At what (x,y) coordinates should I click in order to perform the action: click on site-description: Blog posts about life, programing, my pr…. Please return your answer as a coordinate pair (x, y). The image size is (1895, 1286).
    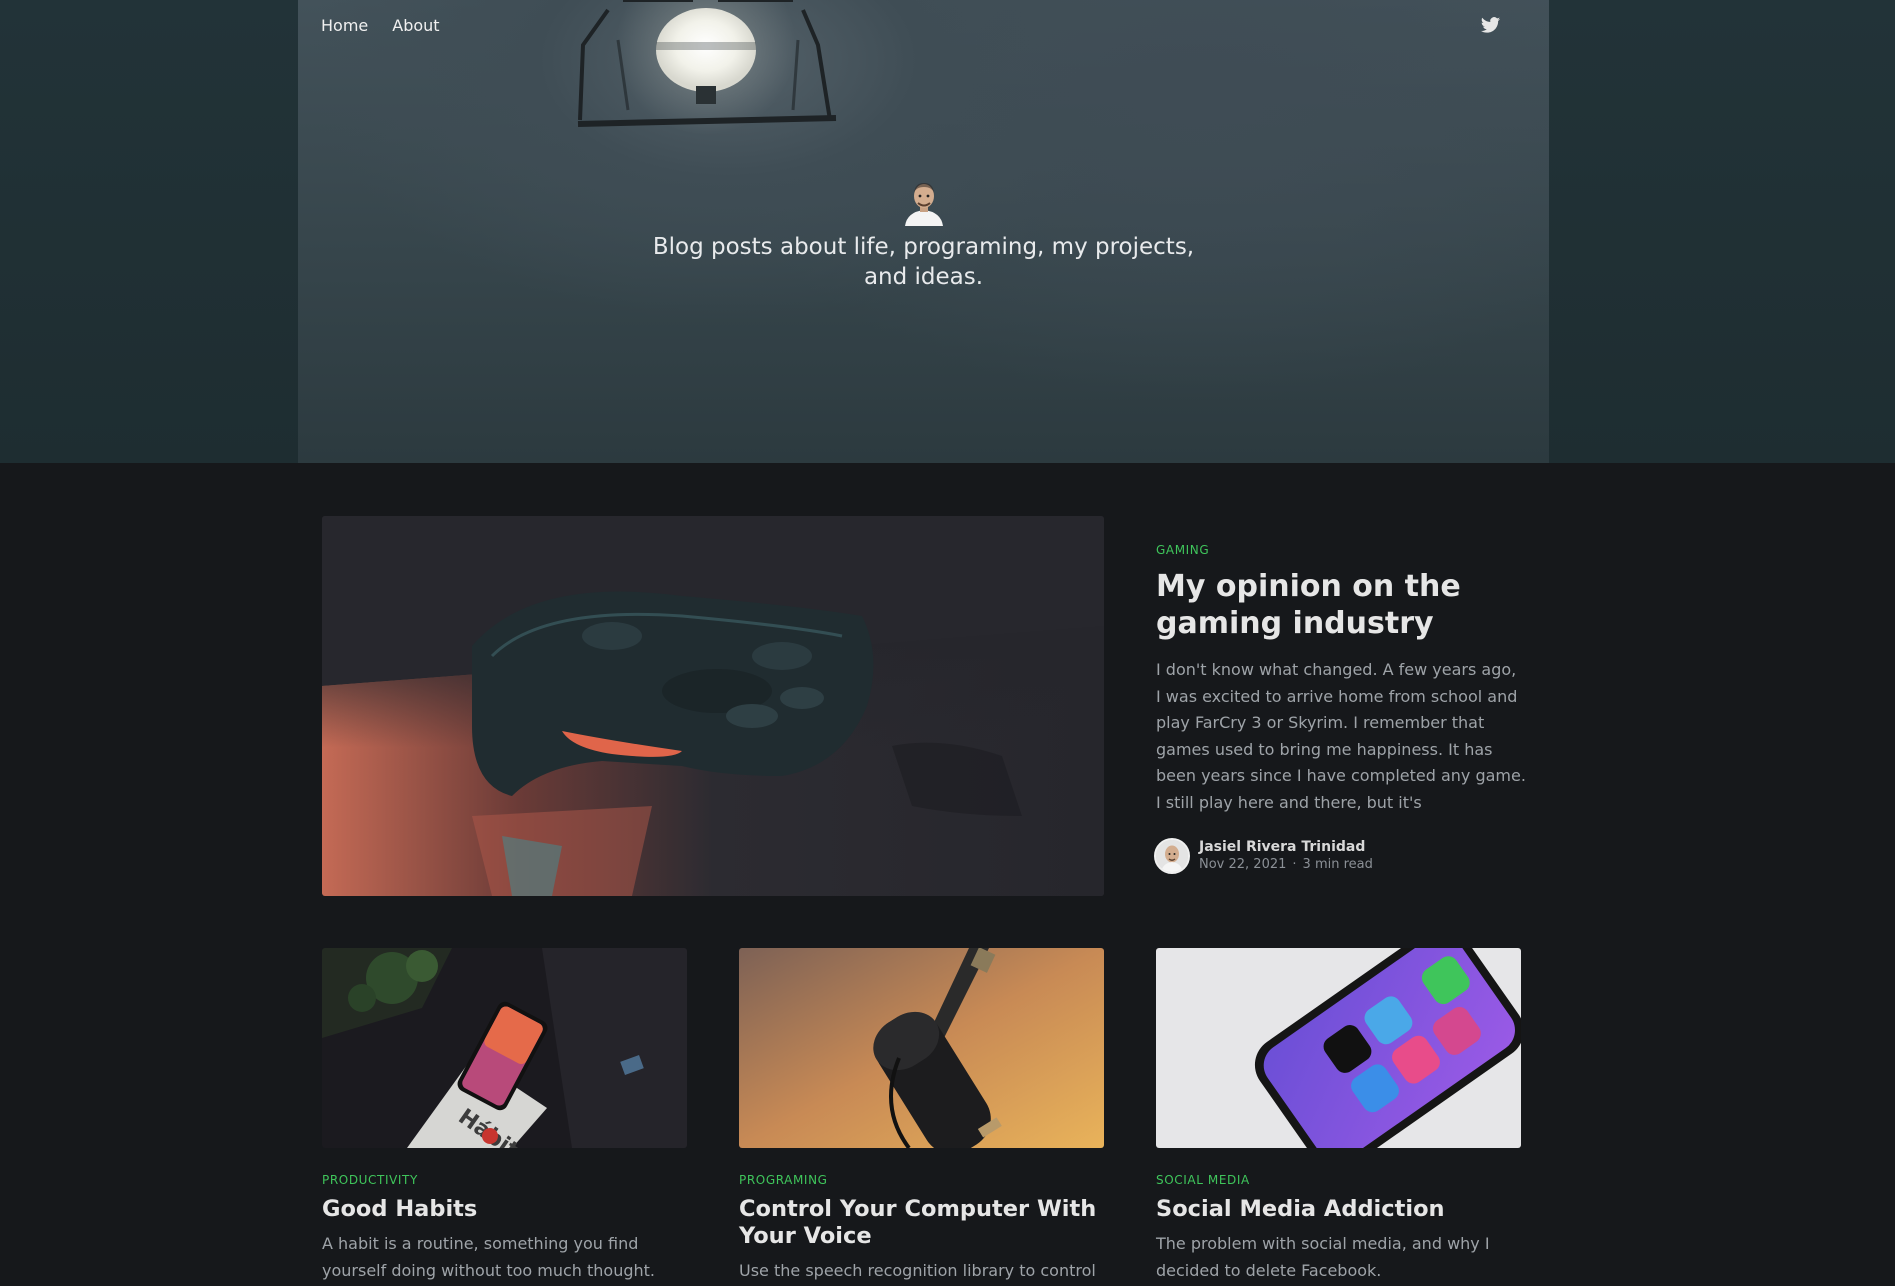
    Looking at the image, I should click on (923, 262).